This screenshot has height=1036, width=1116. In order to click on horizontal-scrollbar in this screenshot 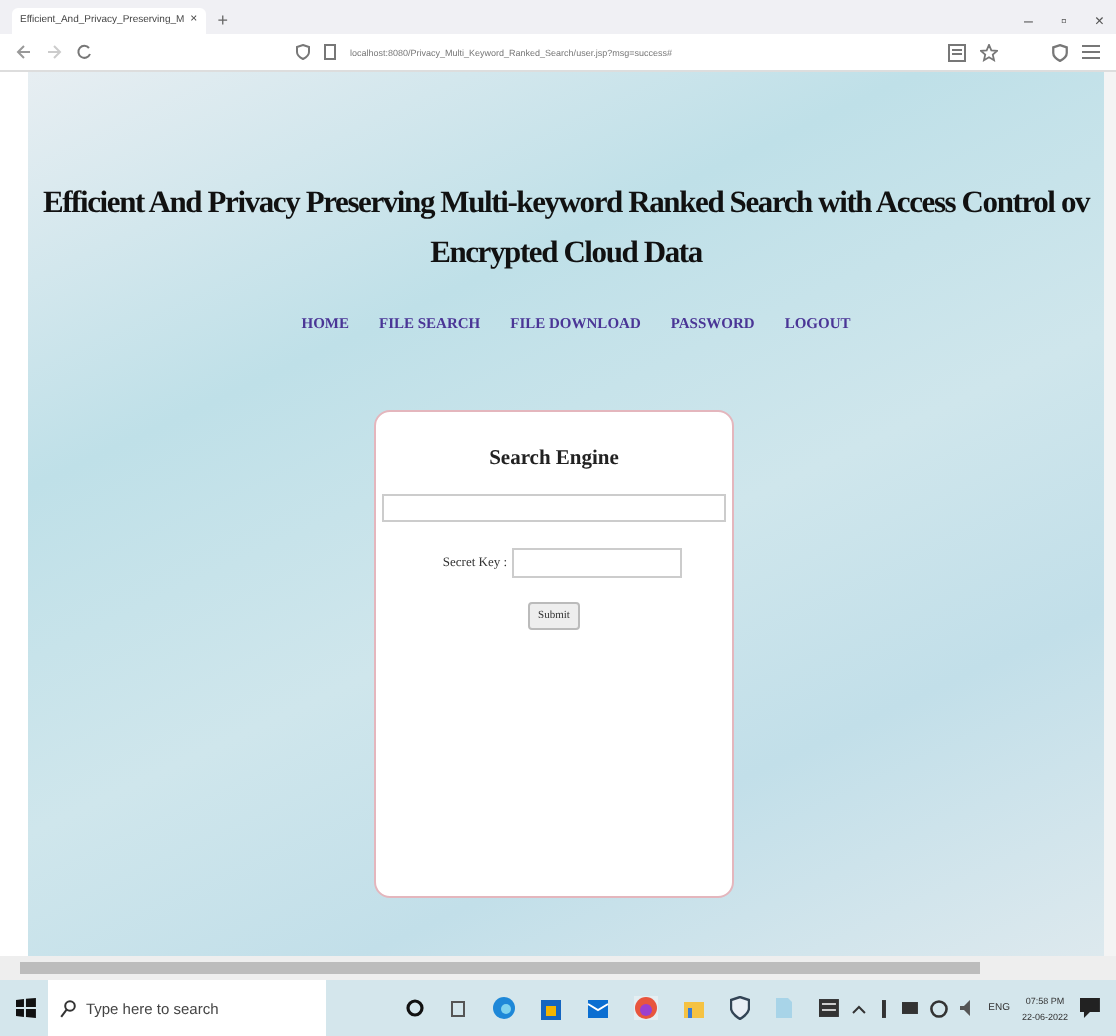, I will do `click(558, 968)`.